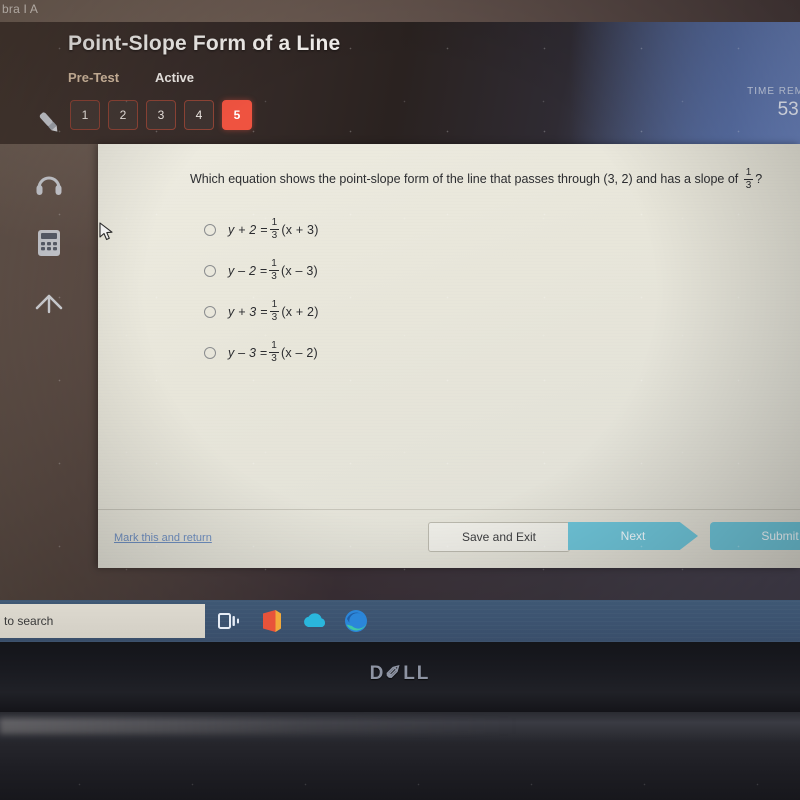 This screenshot has width=800, height=800. What do you see at coordinates (29, 621) in the screenshot?
I see `search-placeholder: to search` at bounding box center [29, 621].